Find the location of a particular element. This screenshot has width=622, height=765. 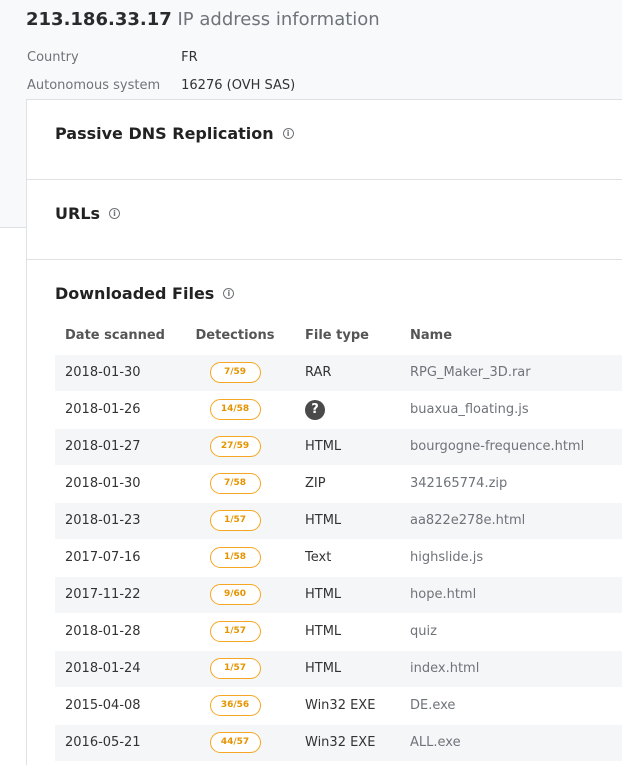

section-urls: URLs i is located at coordinates (324, 220).